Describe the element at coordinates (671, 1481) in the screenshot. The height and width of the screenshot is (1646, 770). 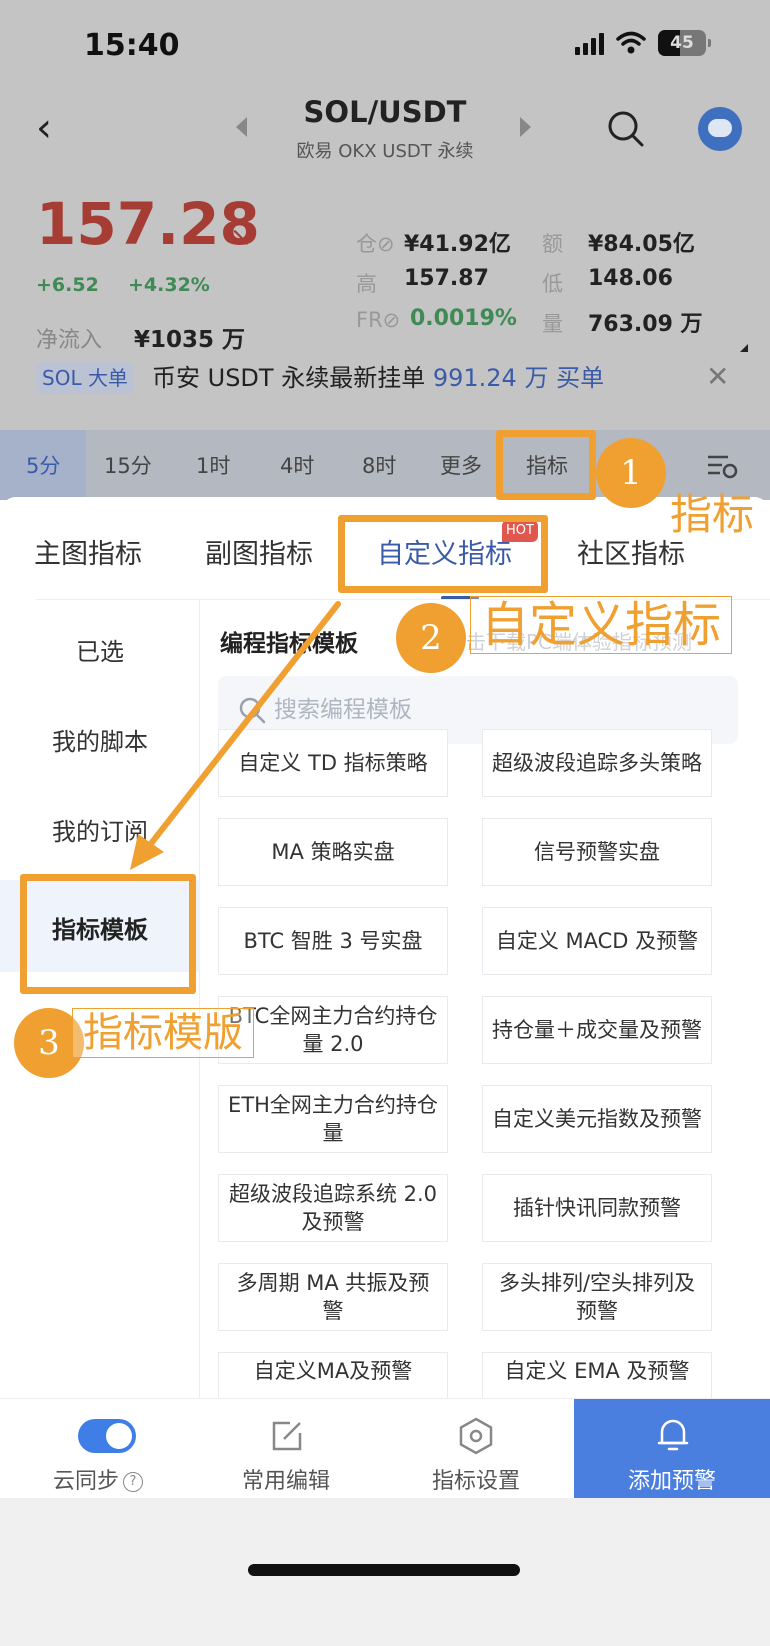
I see `add-alert-label: 添加预警` at that location.